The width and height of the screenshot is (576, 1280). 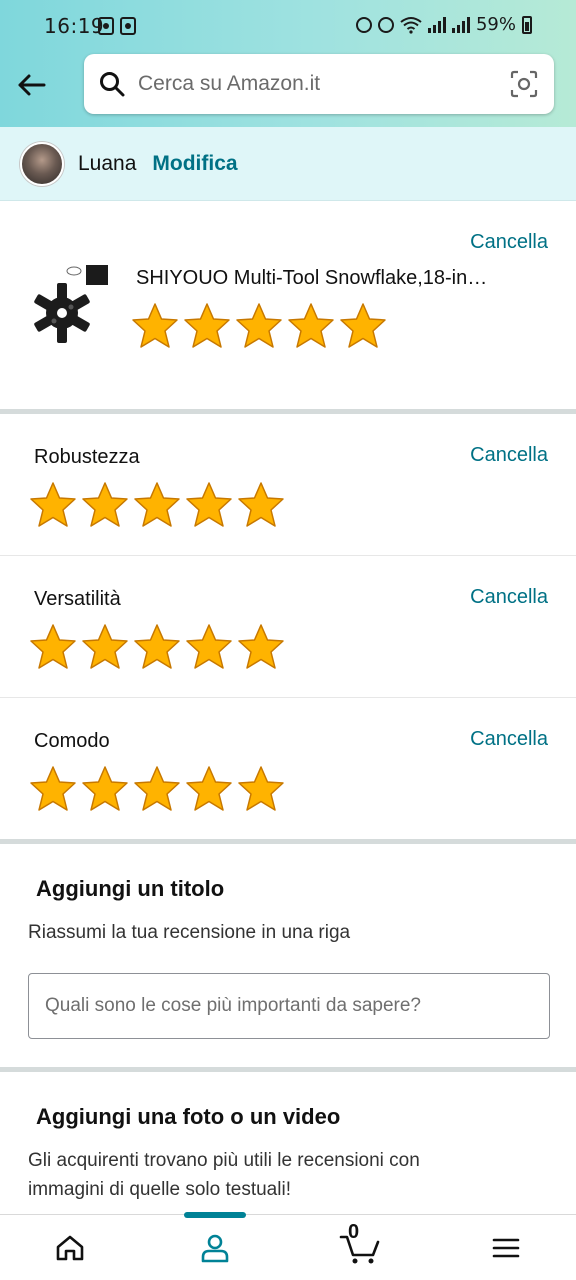 I want to click on product-star-rating, so click(x=259, y=326).